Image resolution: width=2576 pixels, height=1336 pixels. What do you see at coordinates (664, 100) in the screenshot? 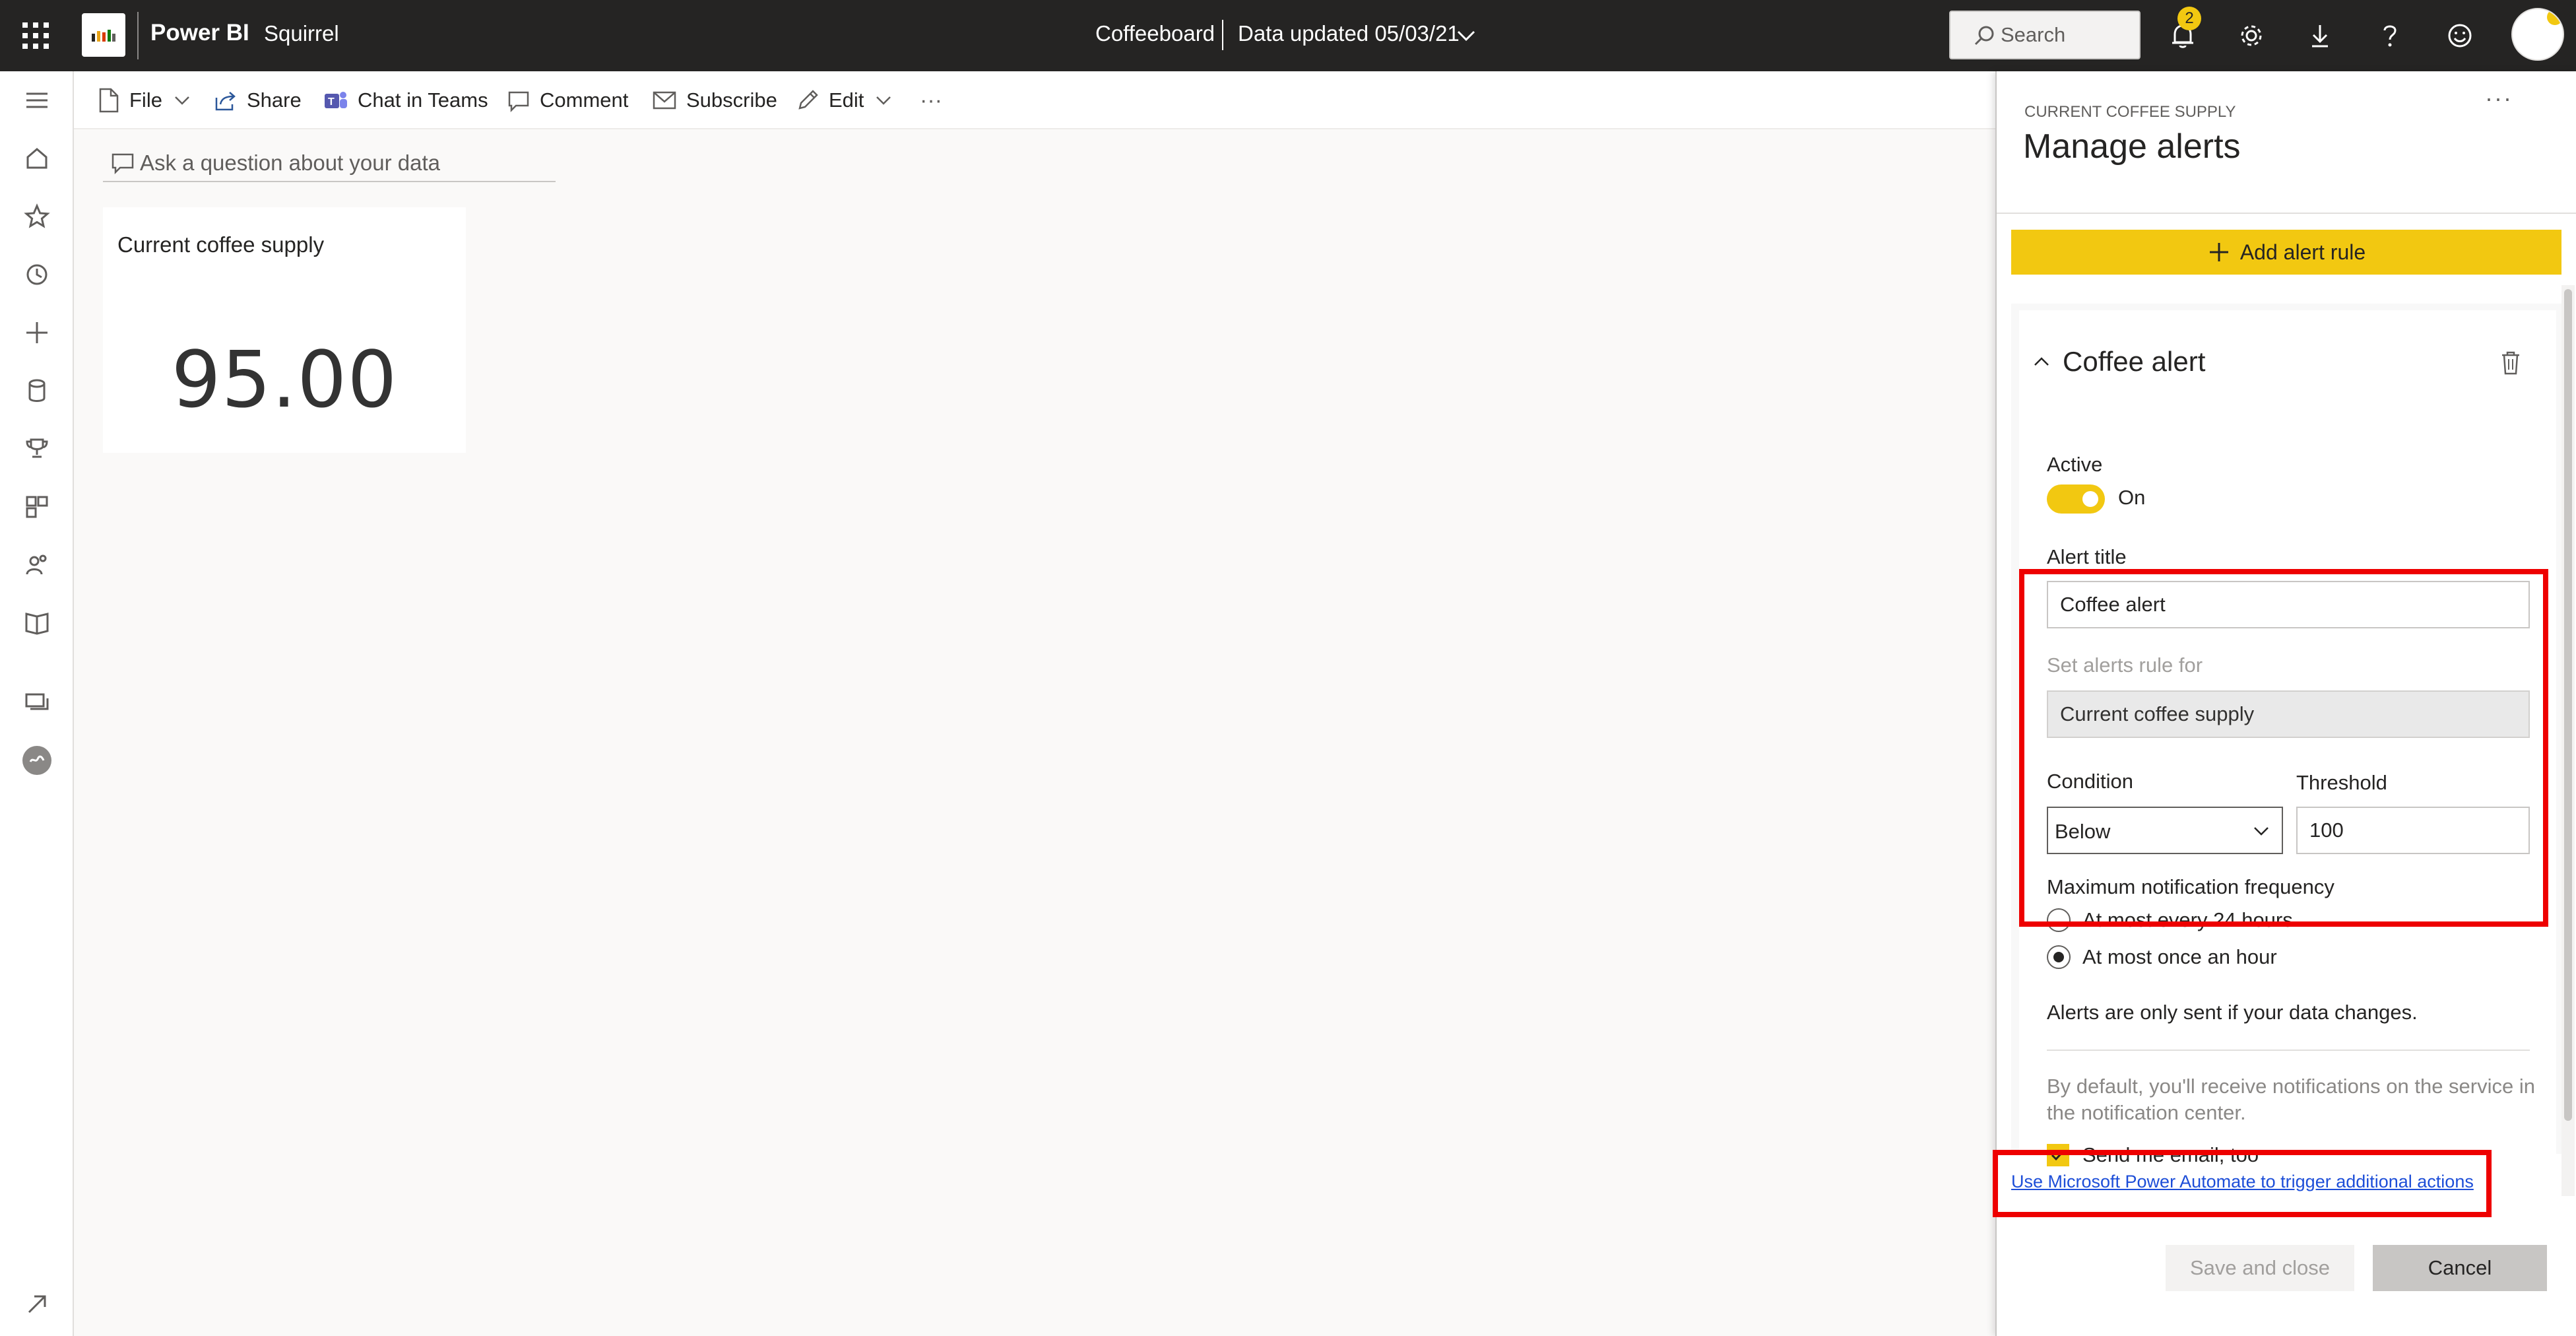
I see `mail-icon` at bounding box center [664, 100].